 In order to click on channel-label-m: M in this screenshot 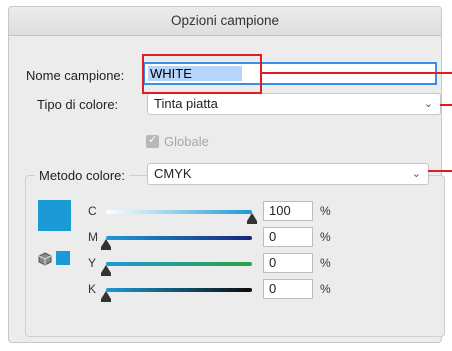, I will do `click(93, 237)`.